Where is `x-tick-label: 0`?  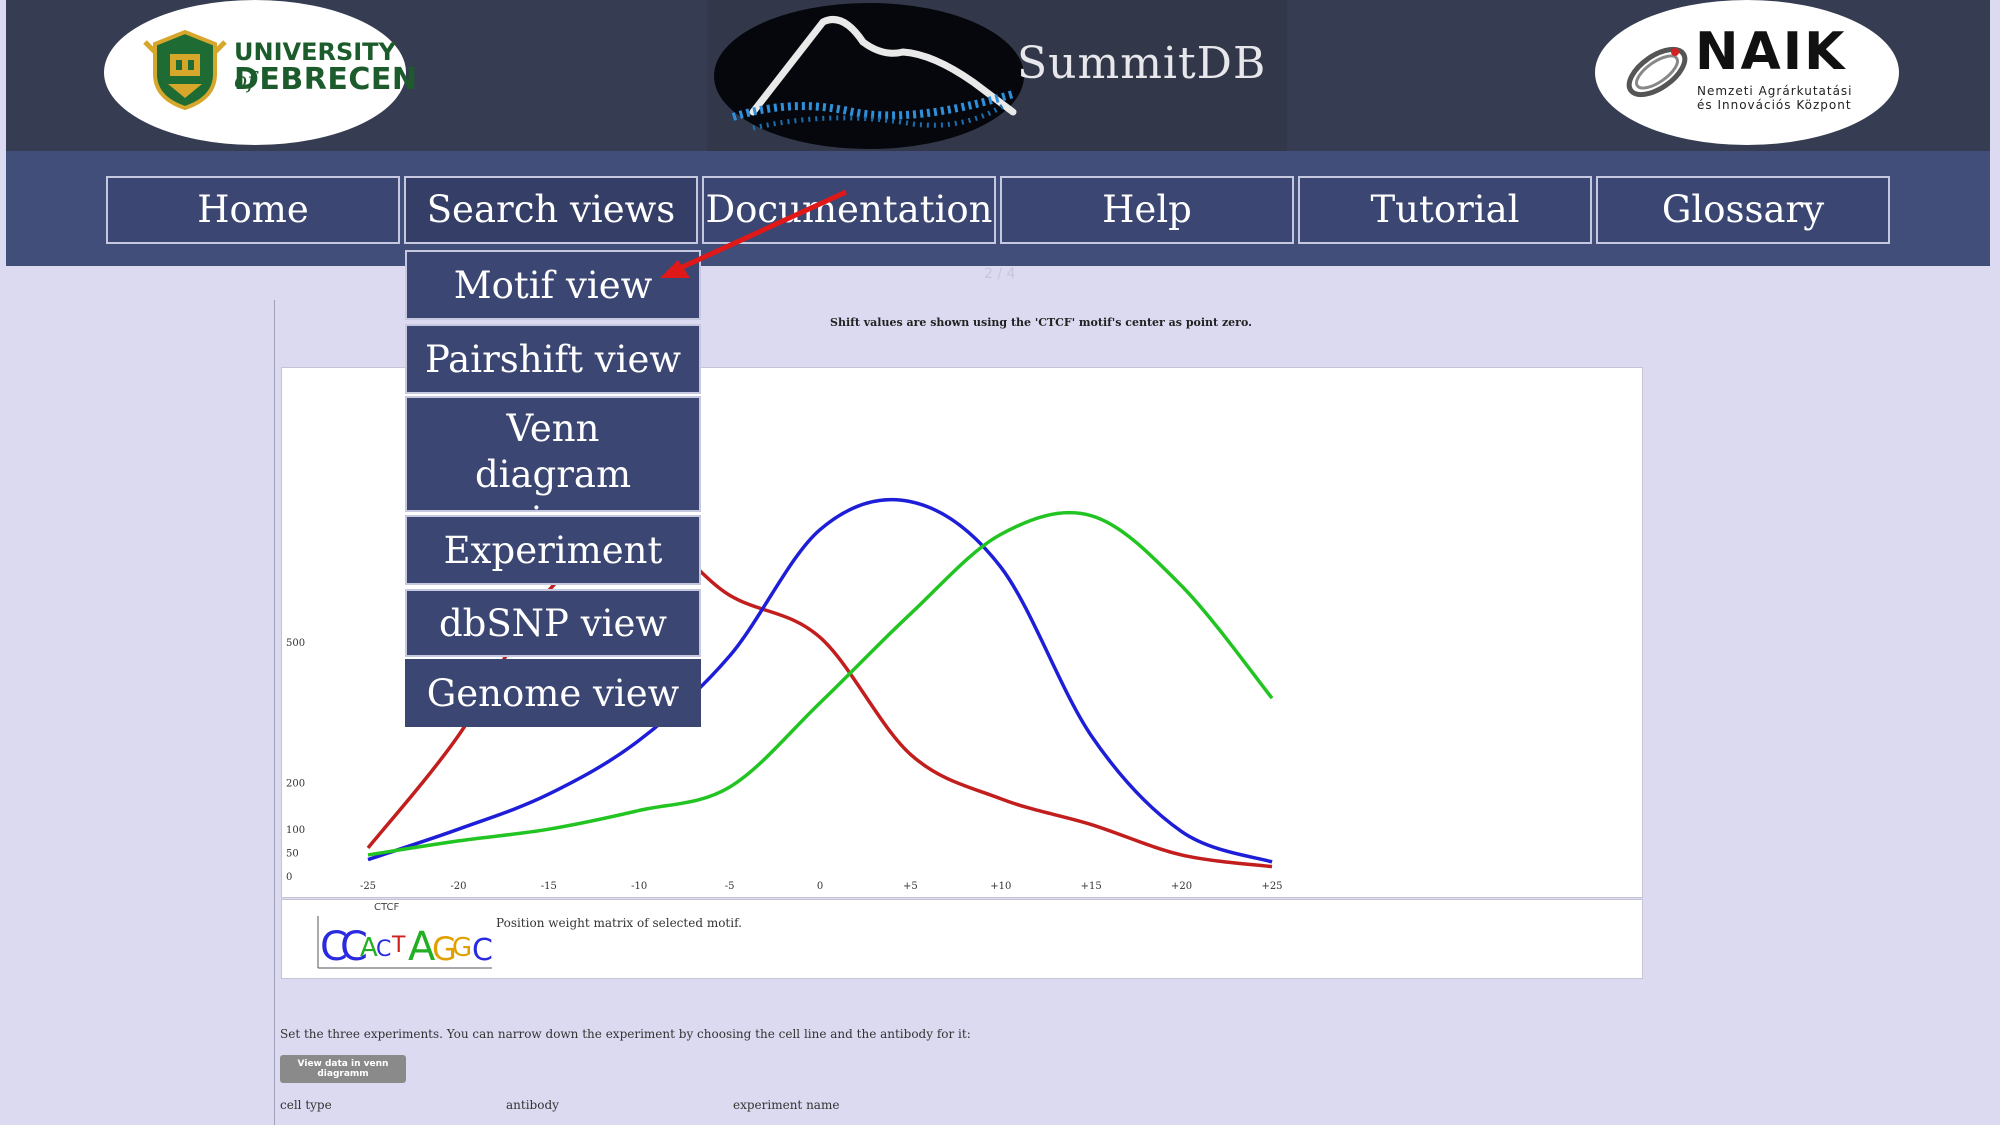
x-tick-label: 0 is located at coordinates (820, 886).